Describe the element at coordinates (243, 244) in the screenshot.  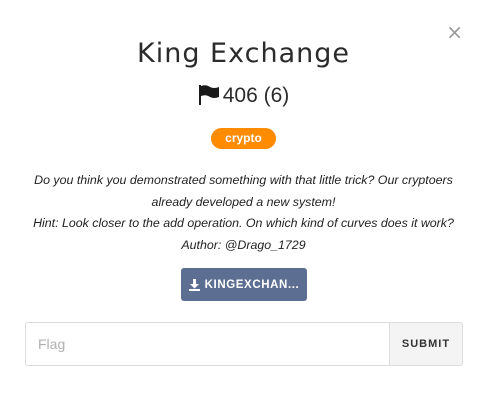
I see `description-line: Author: @Drago_1729` at that location.